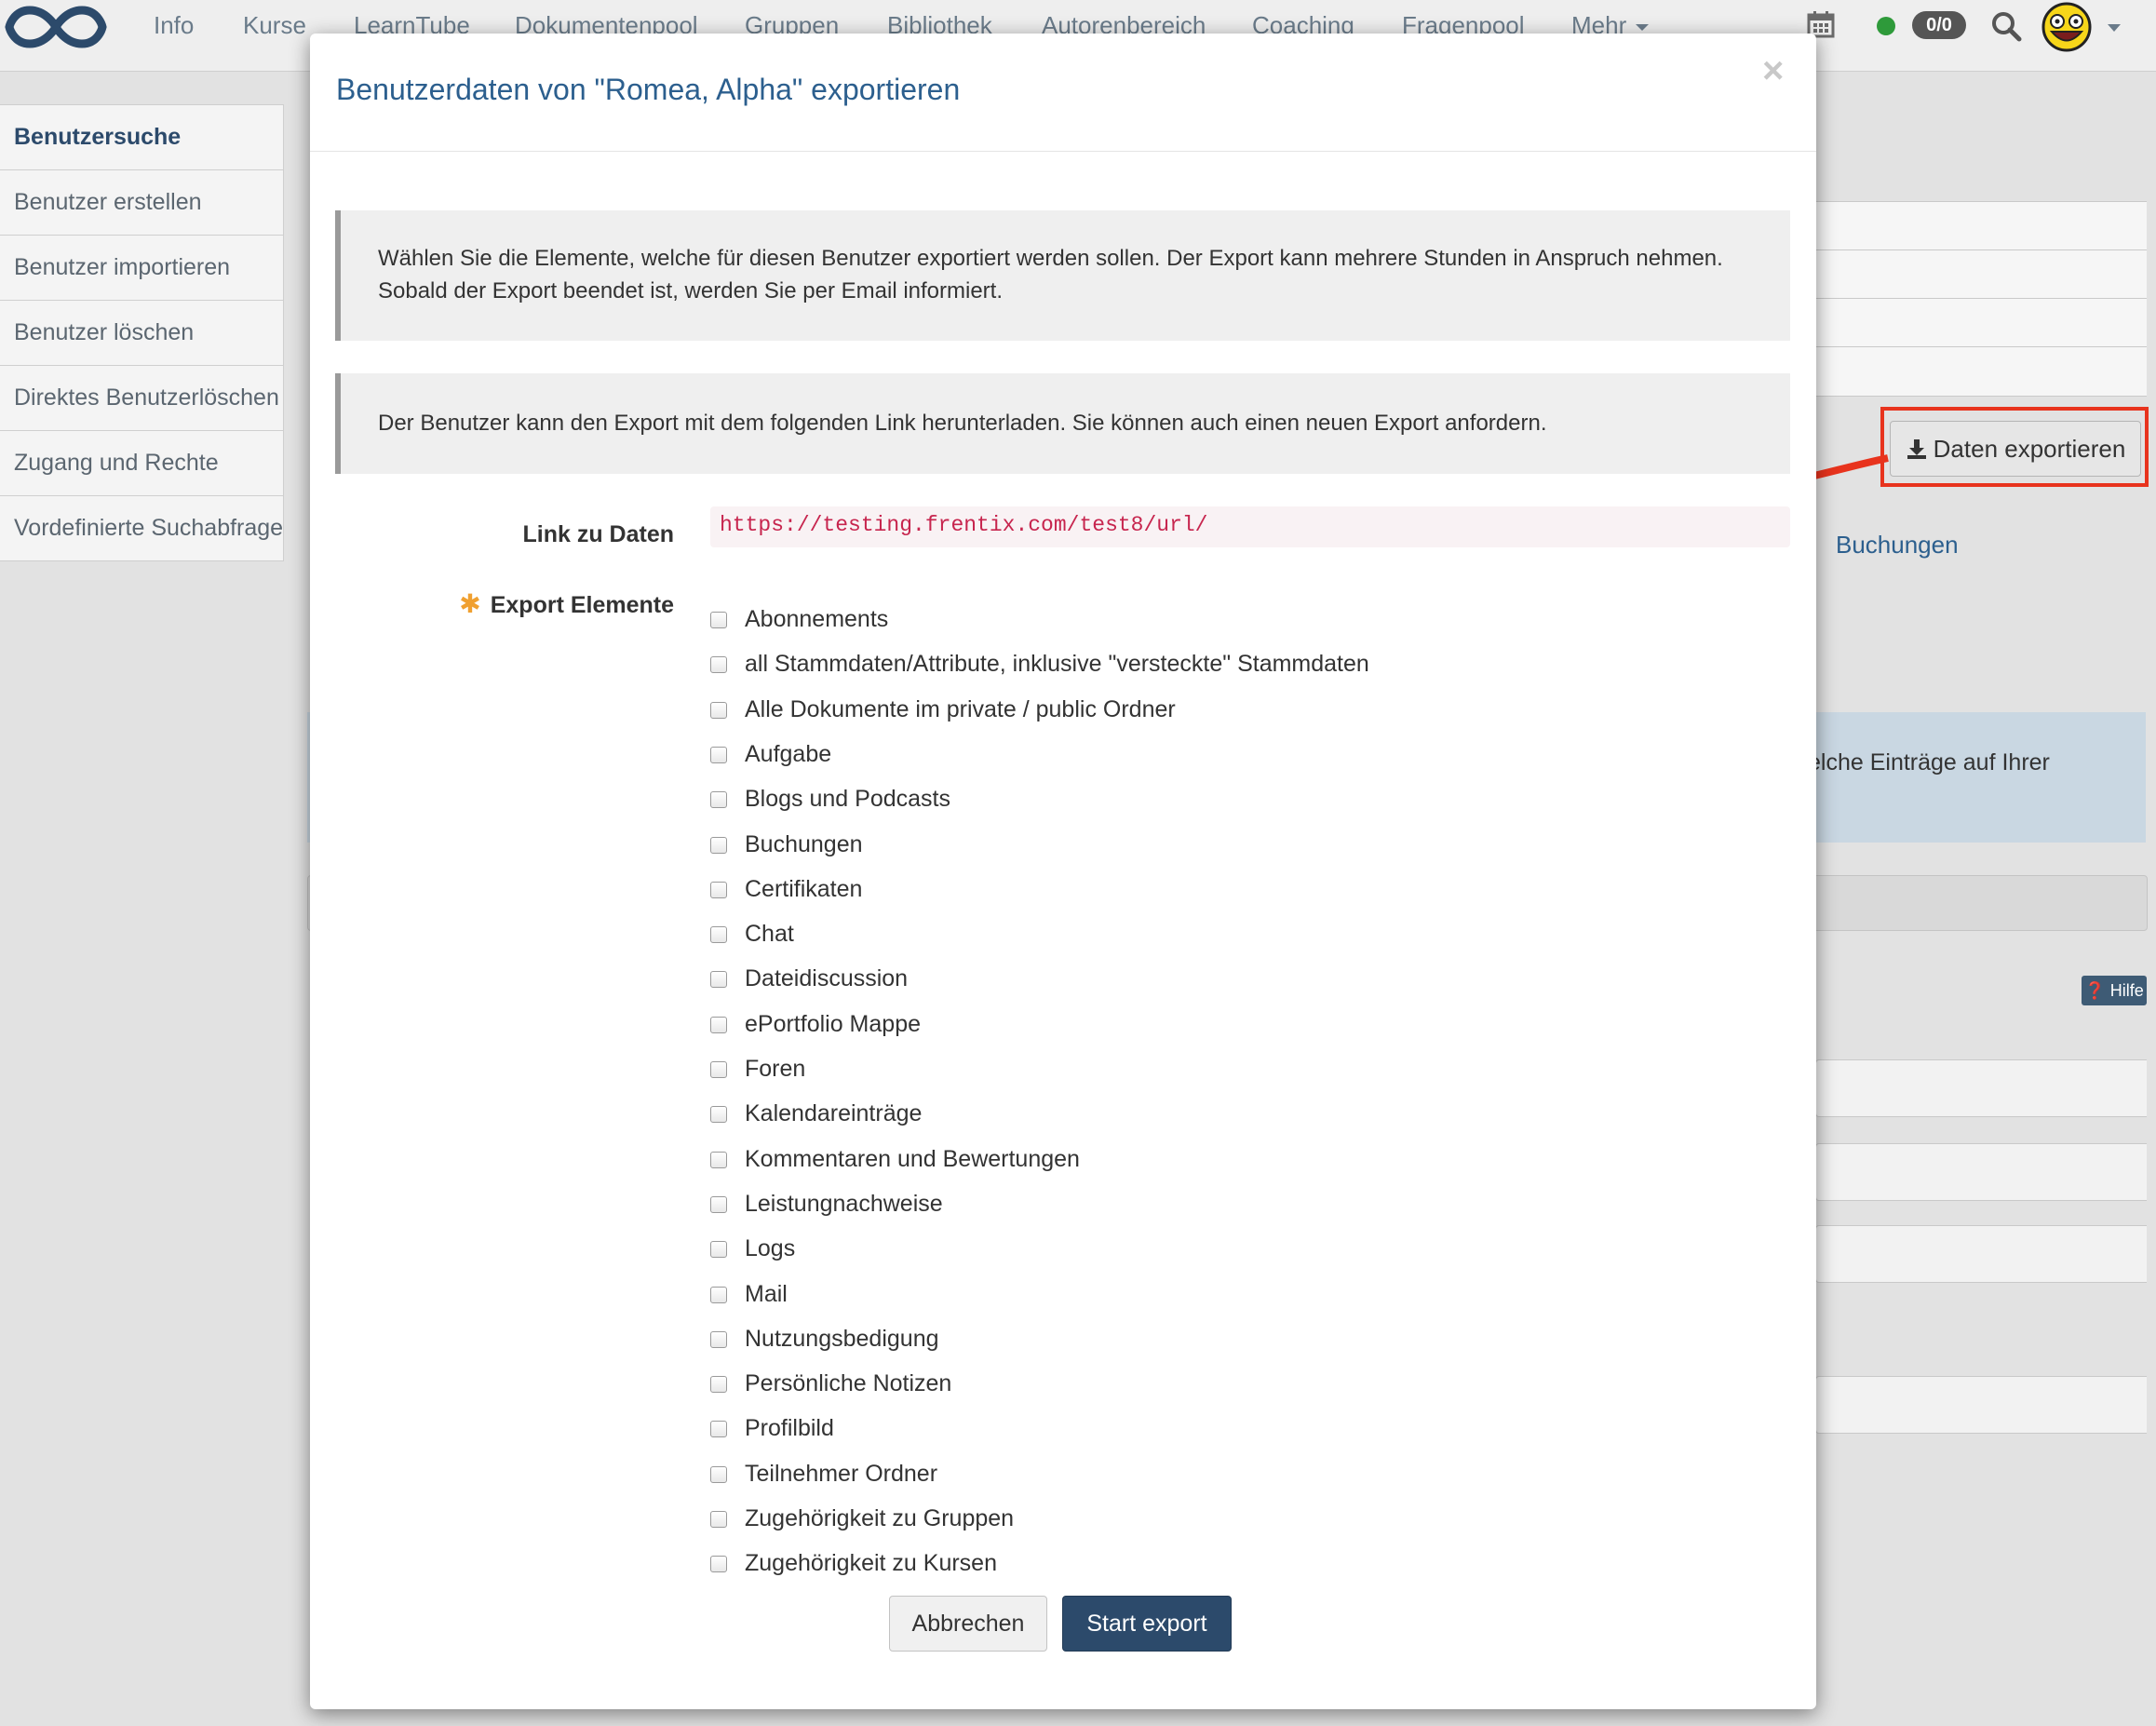 The height and width of the screenshot is (1726, 2156). Describe the element at coordinates (833, 1023) in the screenshot. I see `export-element-label: ePortfolio Mappe` at that location.